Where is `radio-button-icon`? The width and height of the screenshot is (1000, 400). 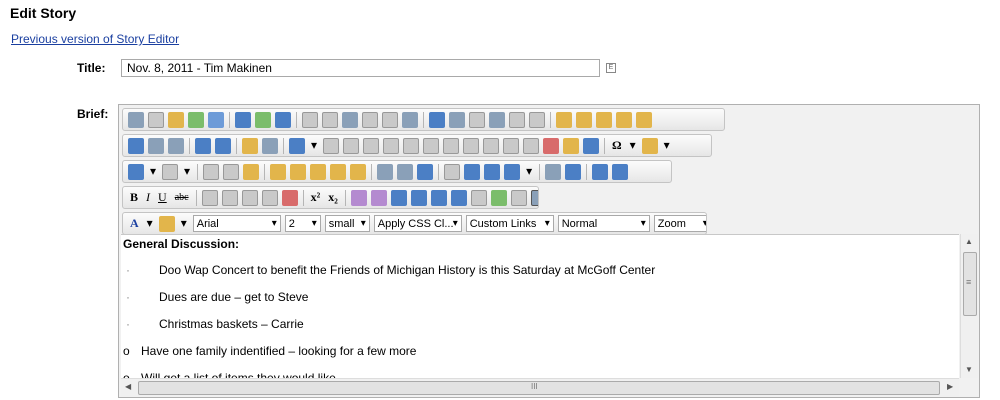
radio-button-icon is located at coordinates (437, 119).